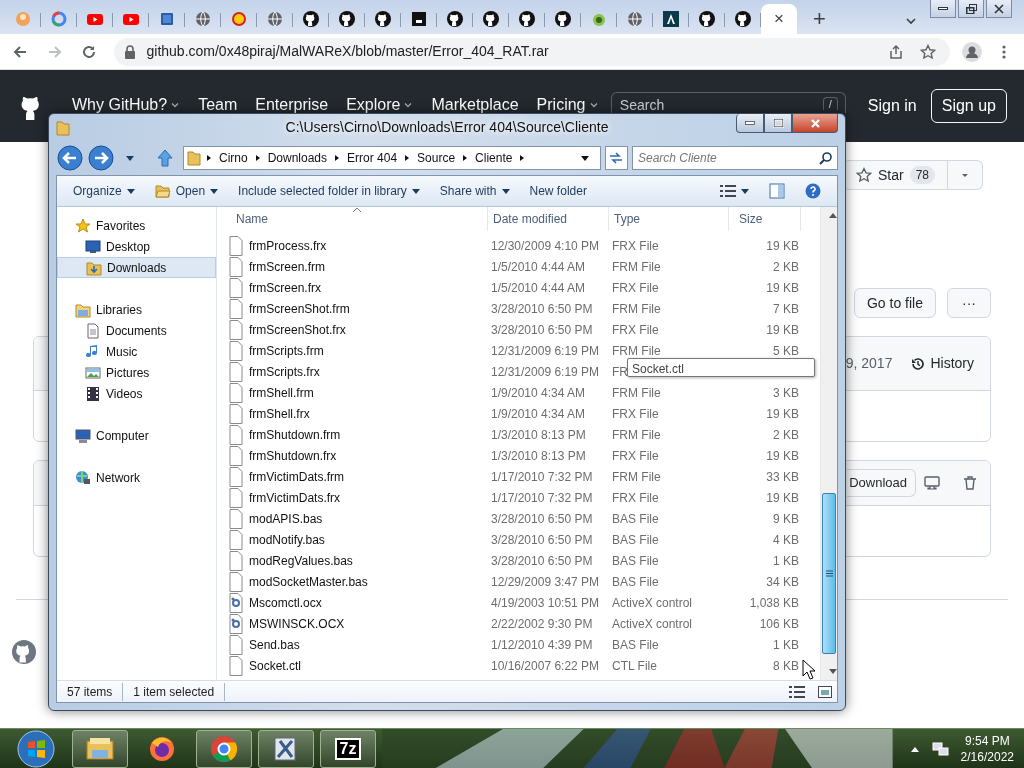  What do you see at coordinates (136, 309) in the screenshot?
I see `nav-item: Libraries` at bounding box center [136, 309].